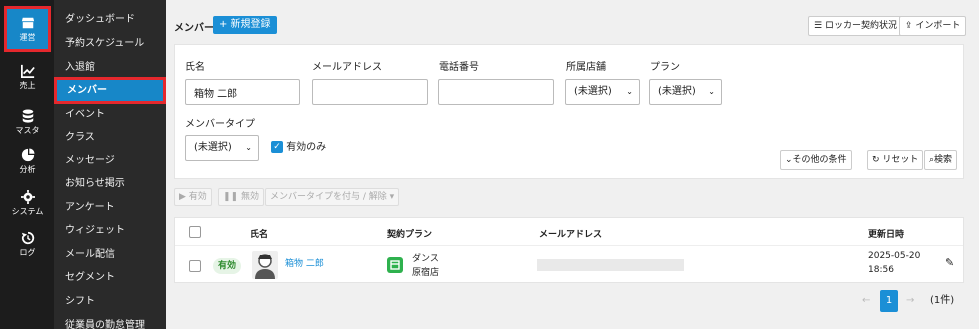 The image size is (979, 329). Describe the element at coordinates (586, 67) in the screenshot. I see `store-label: 所属店舗` at that location.